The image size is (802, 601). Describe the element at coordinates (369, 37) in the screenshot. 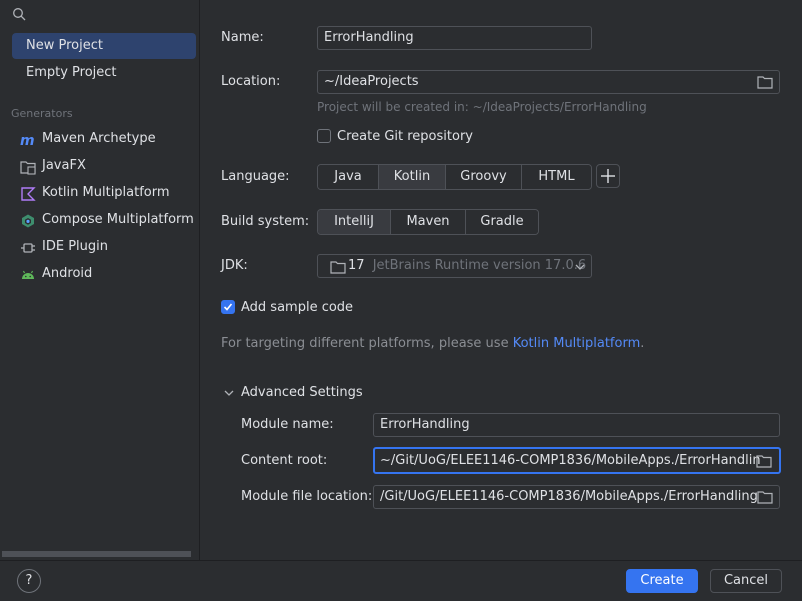

I see `name-input-value: ErrorHandling` at that location.